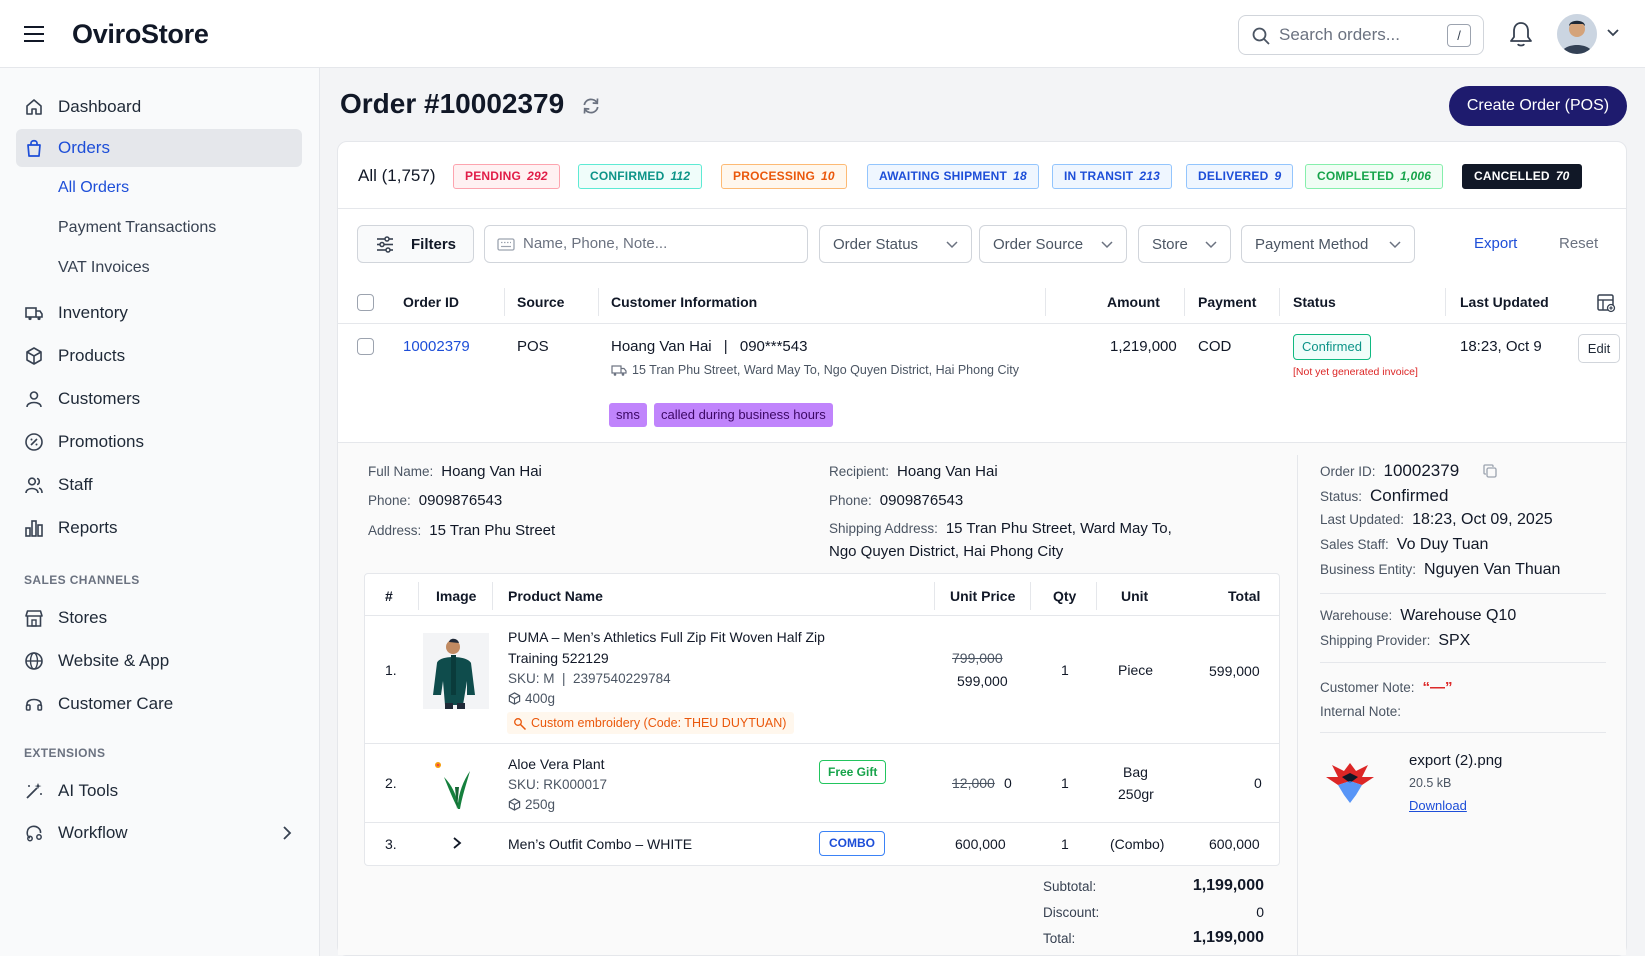  I want to click on sidebar-item-stores: Stores, so click(159, 618).